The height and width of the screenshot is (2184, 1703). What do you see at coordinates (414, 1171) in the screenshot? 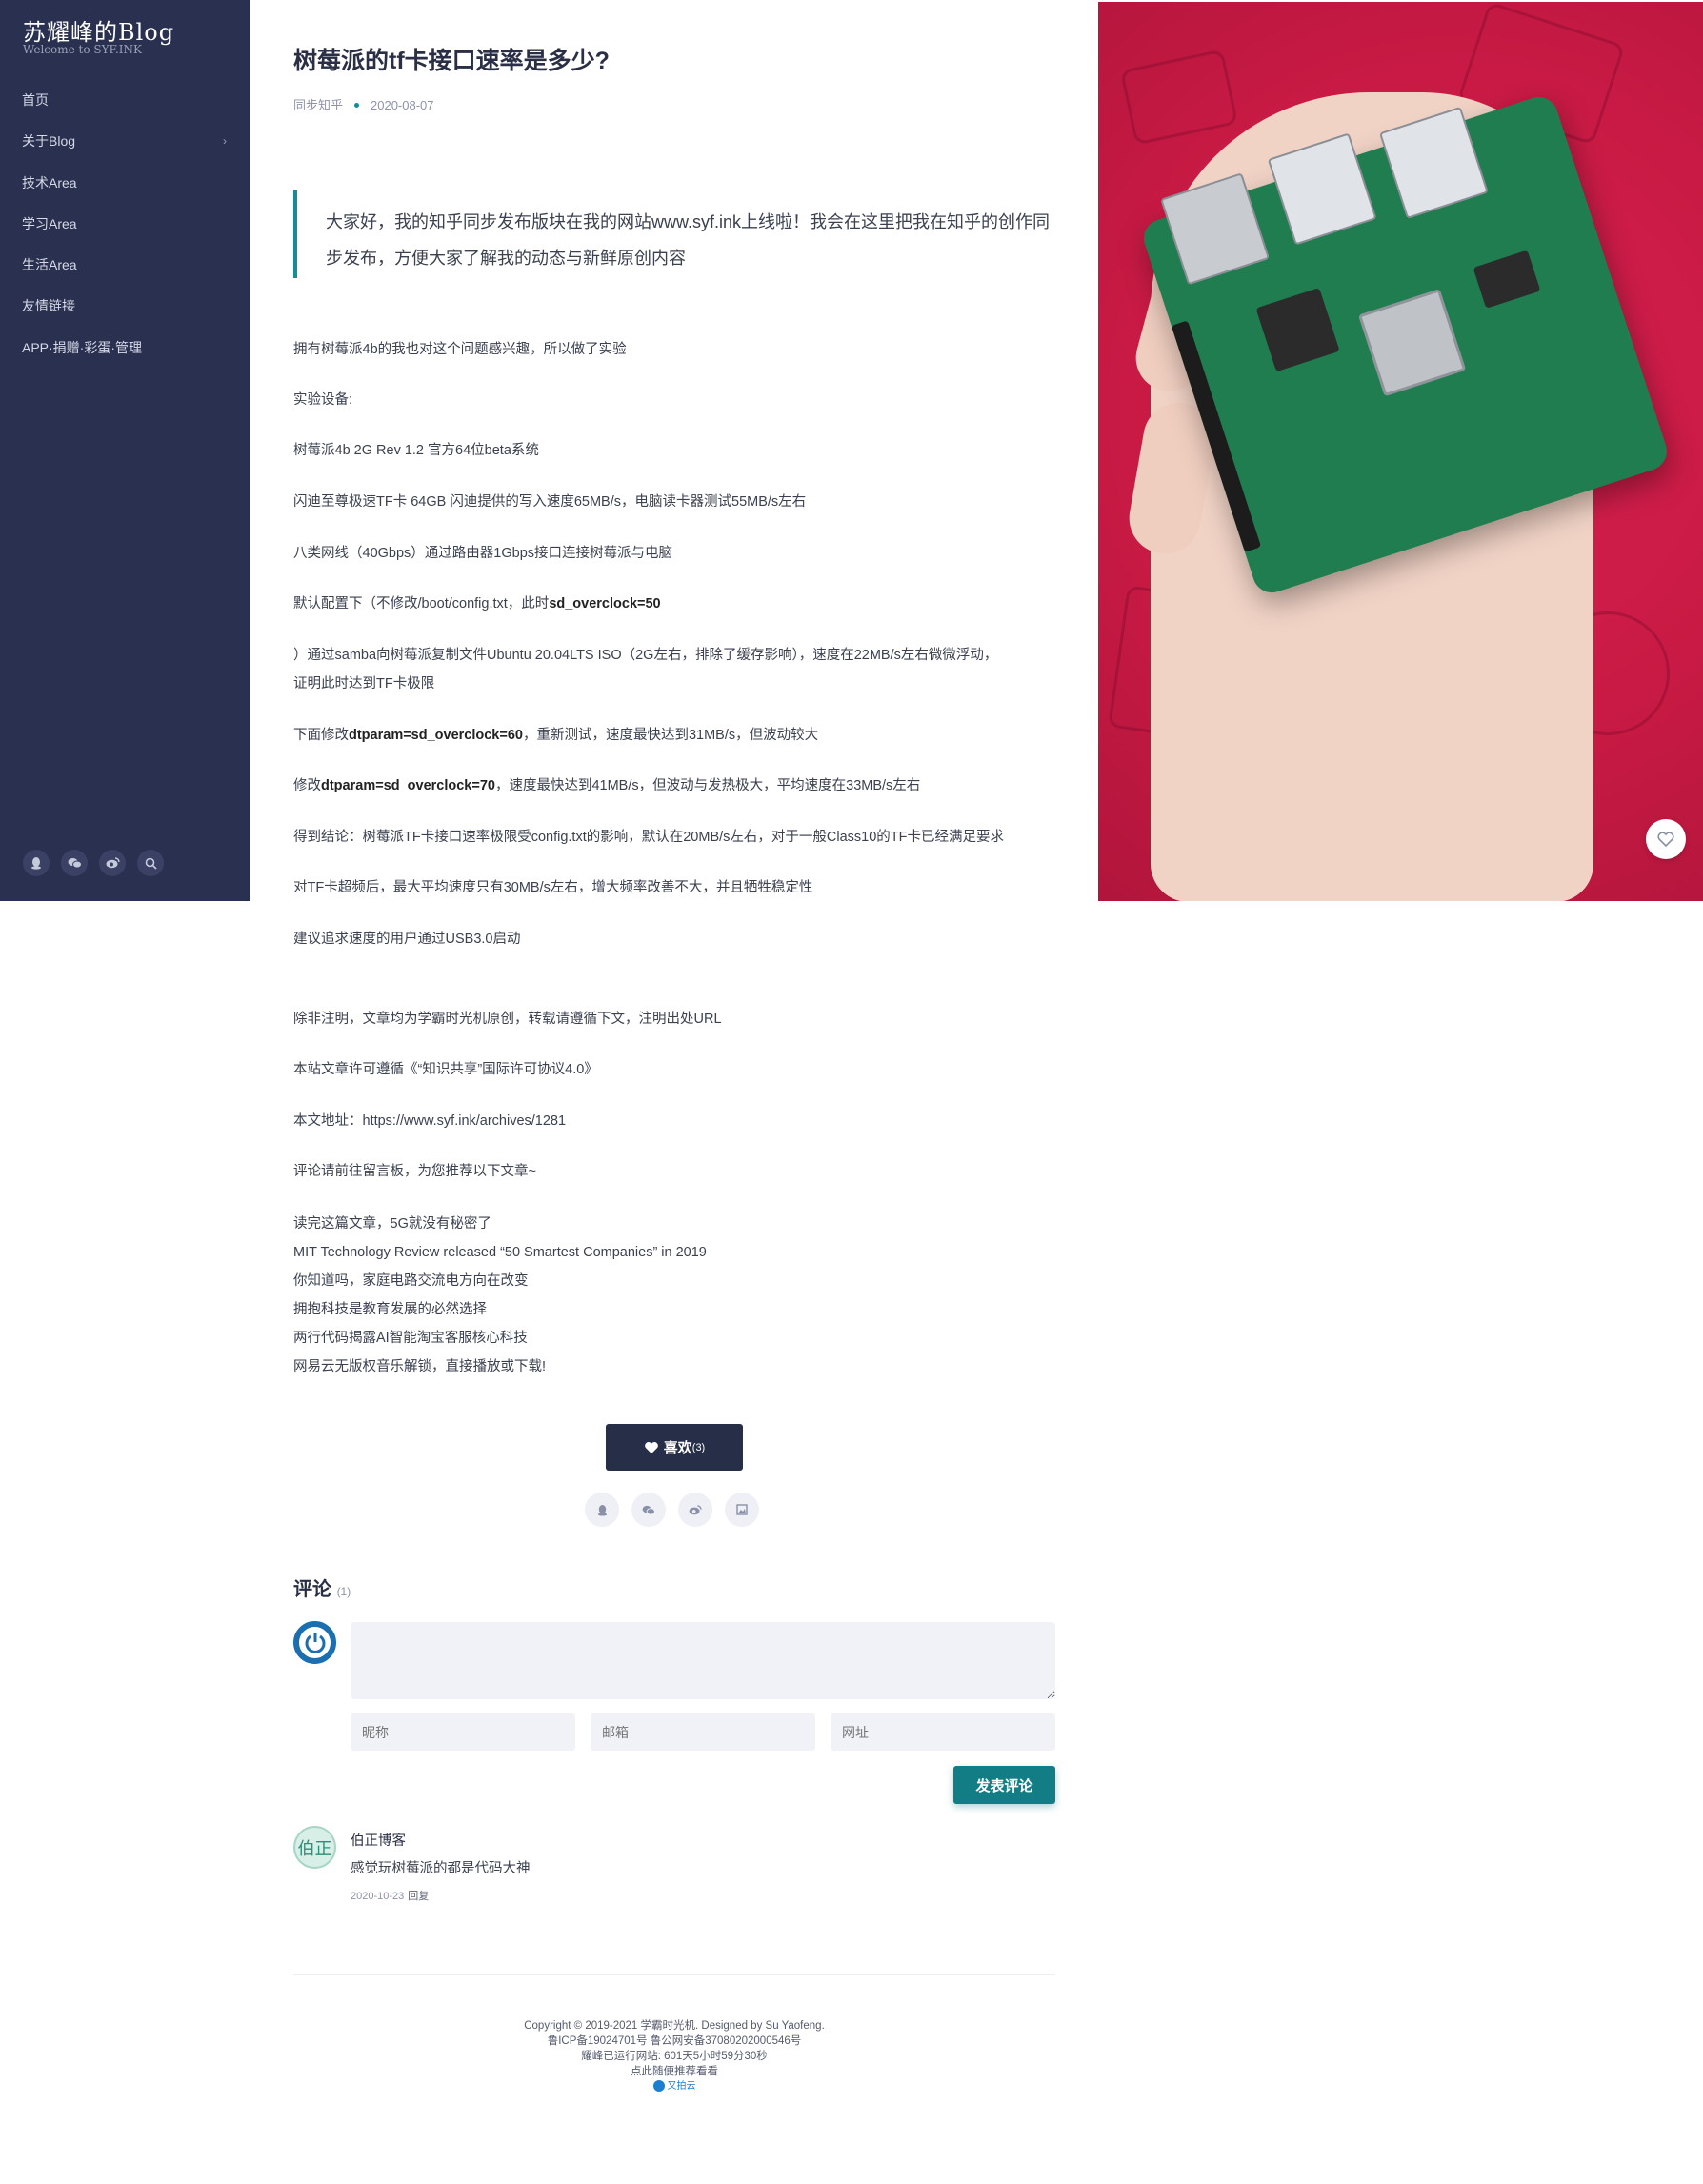
I see `recommend-intro: 评论请前往留言板，为您推荐以下文章~` at bounding box center [414, 1171].